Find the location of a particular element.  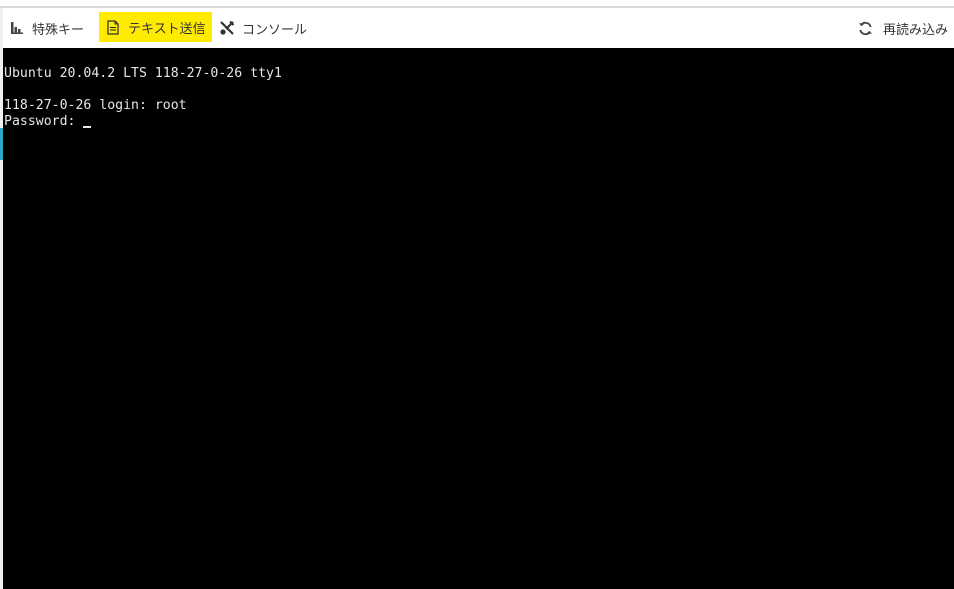

terminal-login-line: 118-27-0-26 login: root is located at coordinates (95, 105).